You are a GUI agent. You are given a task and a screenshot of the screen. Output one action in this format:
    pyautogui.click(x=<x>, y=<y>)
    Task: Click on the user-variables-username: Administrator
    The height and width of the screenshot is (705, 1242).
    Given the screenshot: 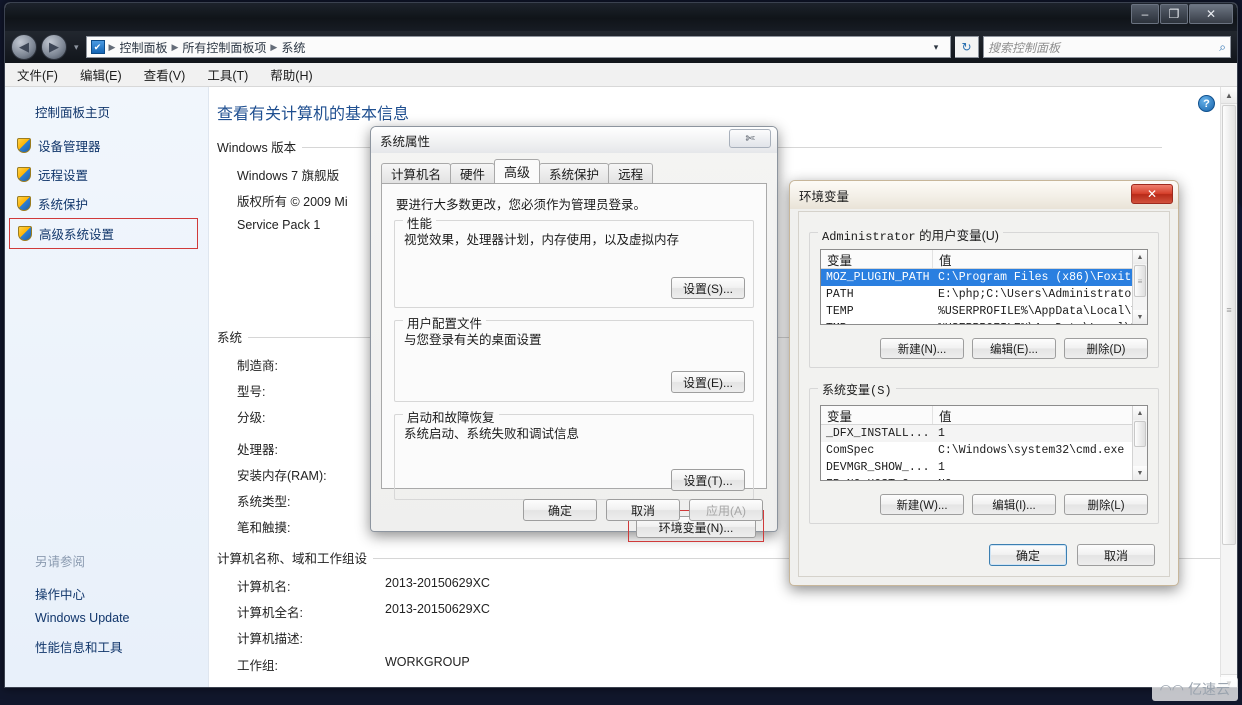 What is the action you would take?
    pyautogui.click(x=869, y=237)
    